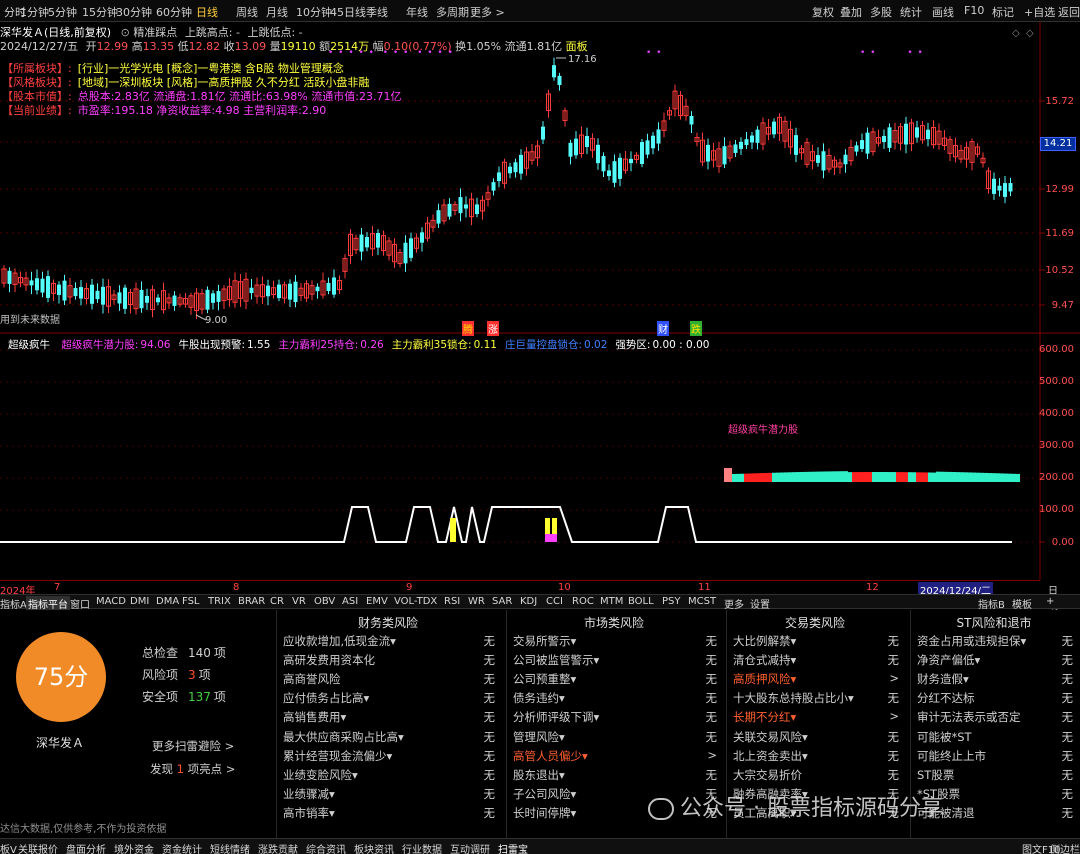 The width and height of the screenshot is (1080, 854). Describe the element at coordinates (468, 328) in the screenshot. I see `signal-teng: 腾` at that location.